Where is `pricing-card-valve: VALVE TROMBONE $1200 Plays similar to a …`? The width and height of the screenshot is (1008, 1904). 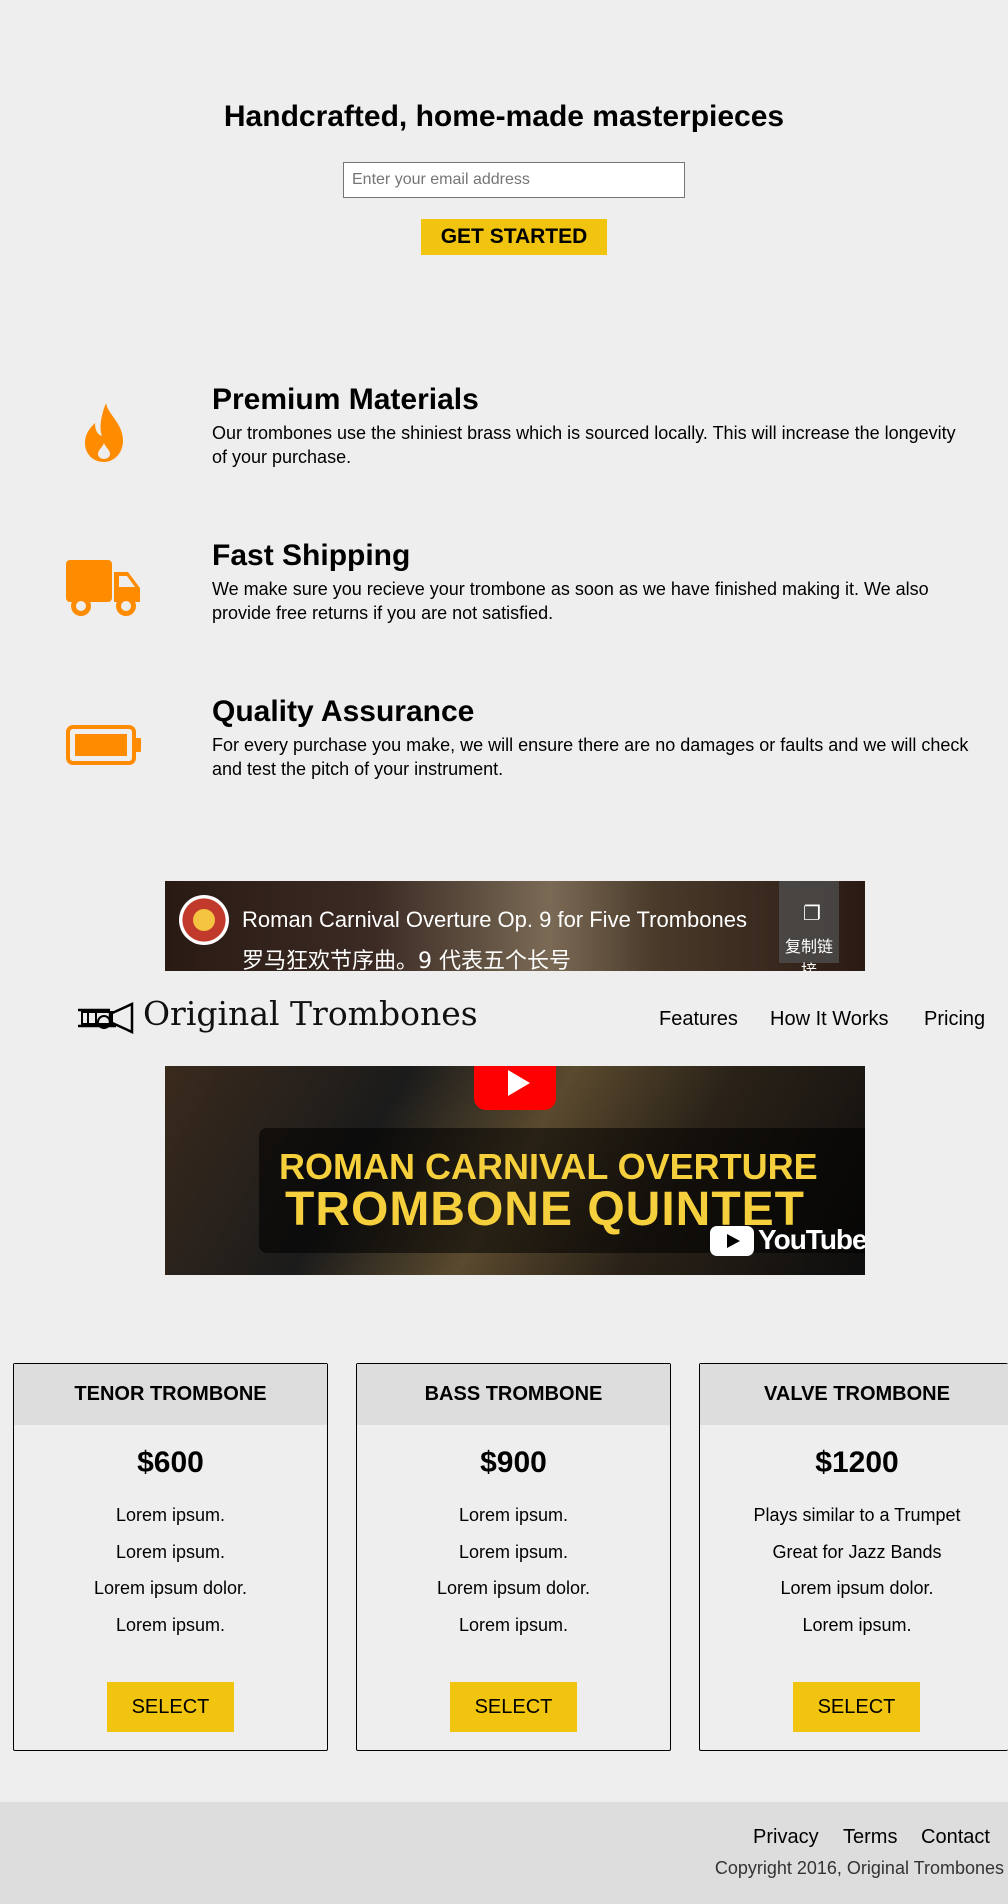 pricing-card-valve: VALVE TROMBONE $1200 Plays similar to a … is located at coordinates (853, 1557).